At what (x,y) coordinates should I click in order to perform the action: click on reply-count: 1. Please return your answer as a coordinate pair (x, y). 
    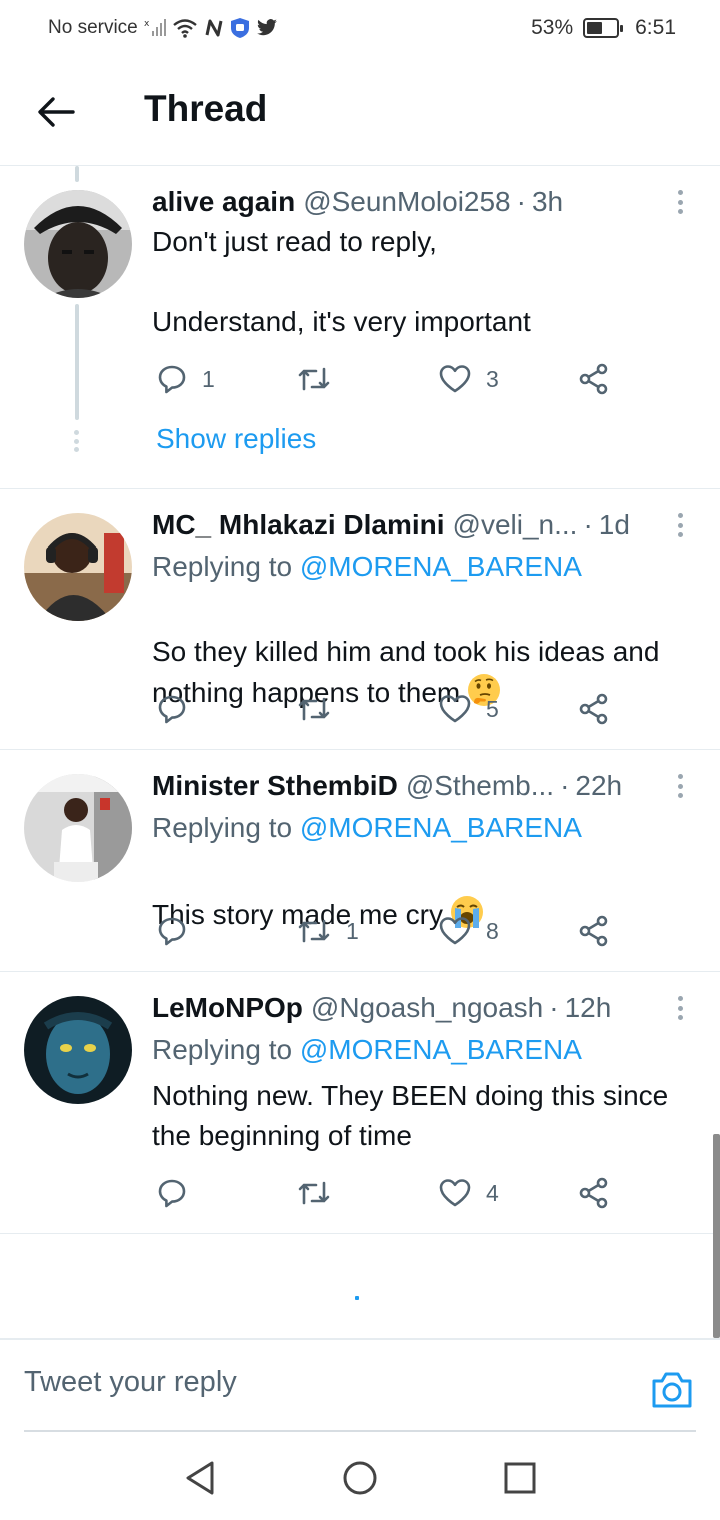
    Looking at the image, I should click on (208, 378).